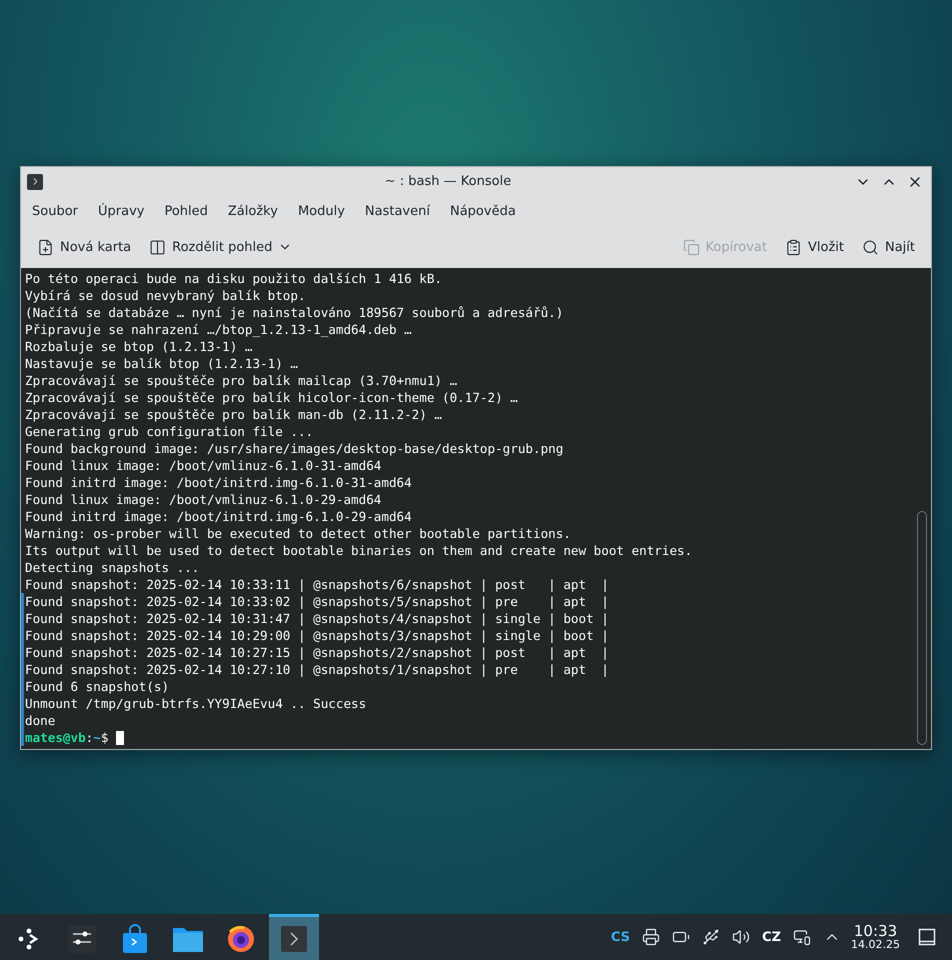  What do you see at coordinates (888, 247) in the screenshot?
I see `find-button: Najít` at bounding box center [888, 247].